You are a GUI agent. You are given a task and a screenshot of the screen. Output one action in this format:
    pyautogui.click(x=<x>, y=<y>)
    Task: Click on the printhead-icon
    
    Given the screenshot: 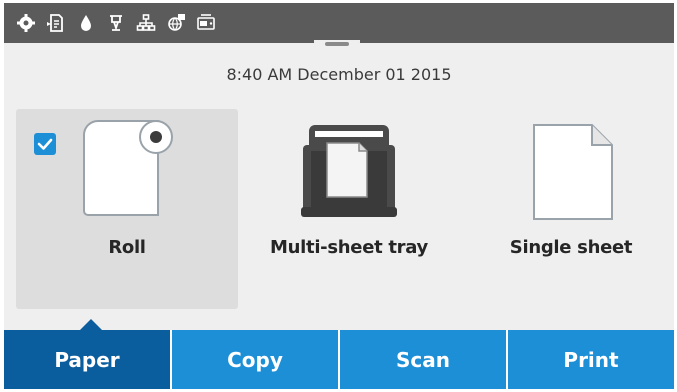 What is the action you would take?
    pyautogui.click(x=116, y=23)
    